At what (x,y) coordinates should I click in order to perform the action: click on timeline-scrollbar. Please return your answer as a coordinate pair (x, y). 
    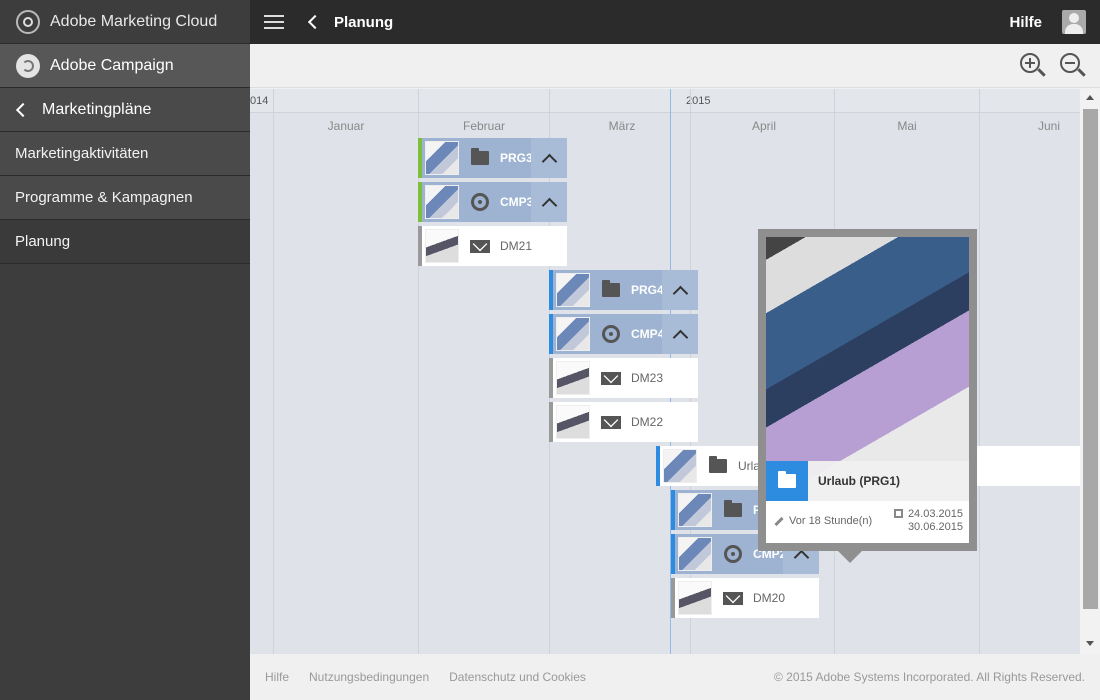
    Looking at the image, I should click on (1090, 371).